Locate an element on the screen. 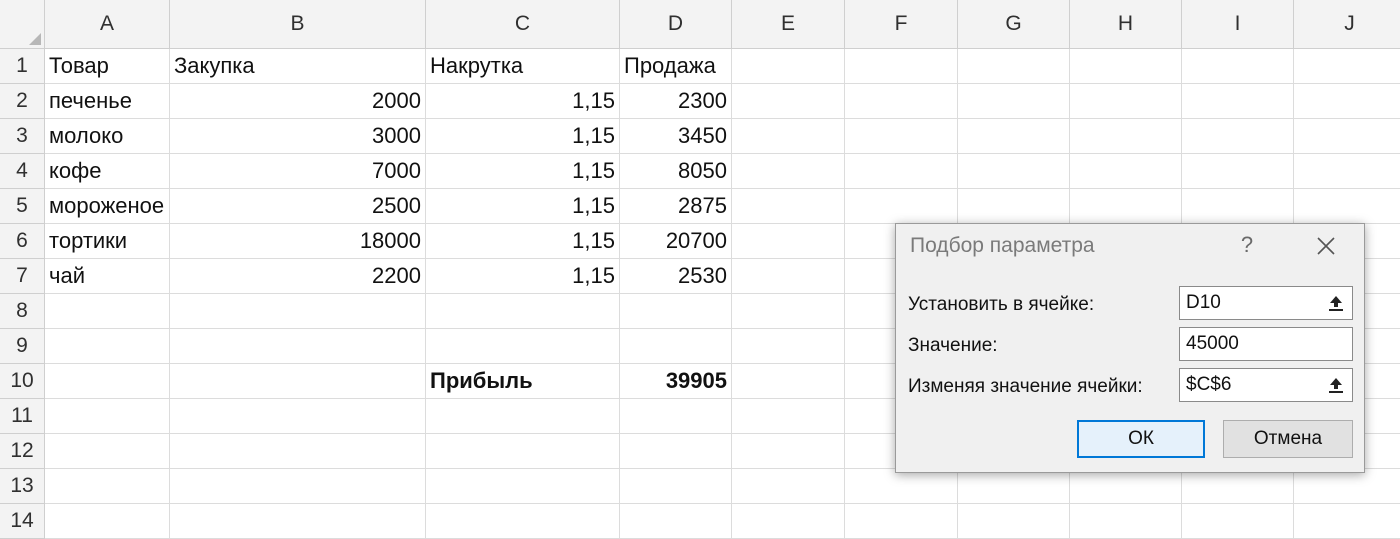 This screenshot has height=539, width=1400. cell-d13 is located at coordinates (676, 486).